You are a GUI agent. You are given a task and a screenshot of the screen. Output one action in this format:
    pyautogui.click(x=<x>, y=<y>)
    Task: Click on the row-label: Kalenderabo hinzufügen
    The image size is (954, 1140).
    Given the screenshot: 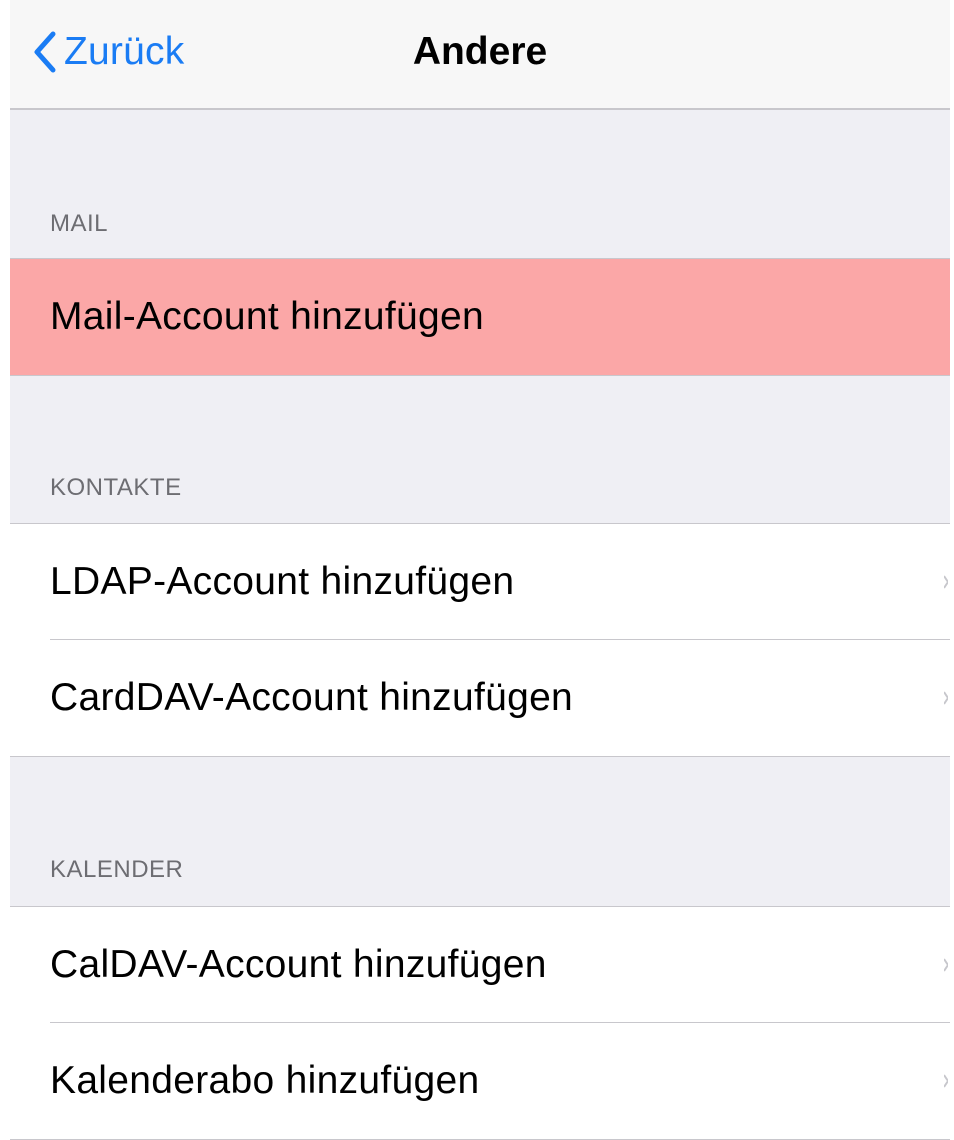 What is the action you would take?
    pyautogui.click(x=265, y=1080)
    